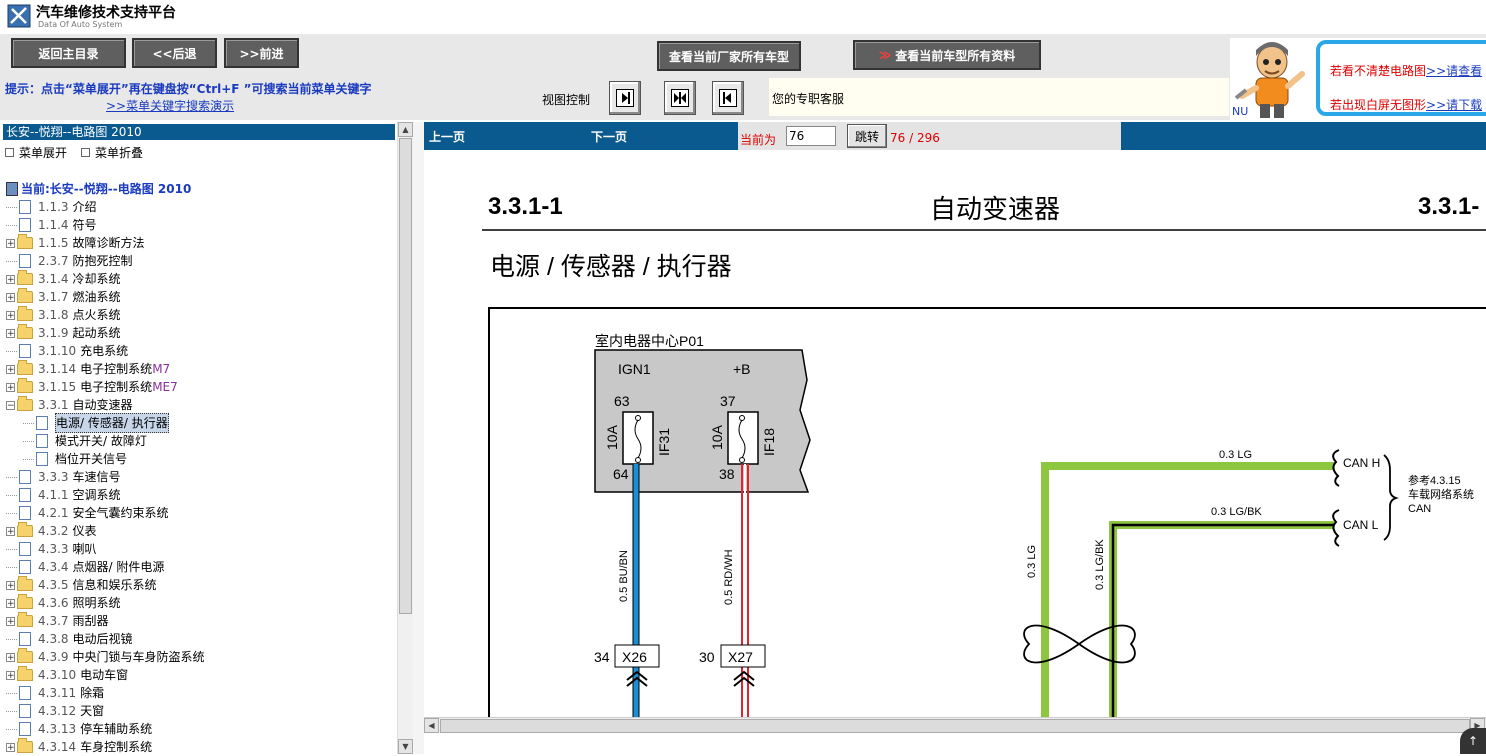  I want to click on twisted-pair-symbol, so click(1079, 644).